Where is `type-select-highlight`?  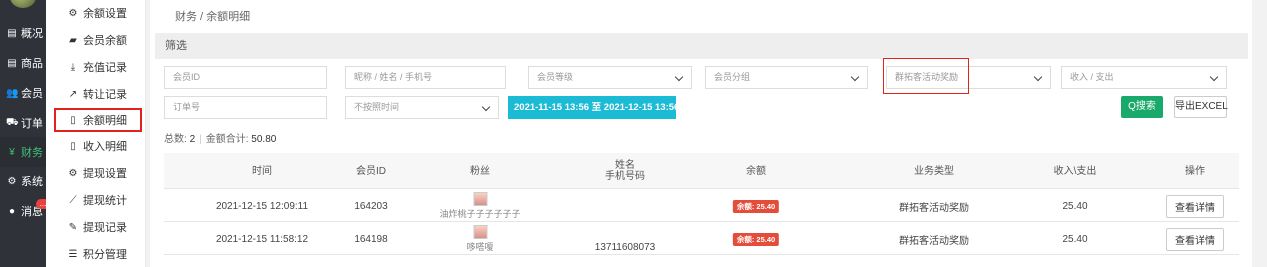
type-select-highlight is located at coordinates (926, 76).